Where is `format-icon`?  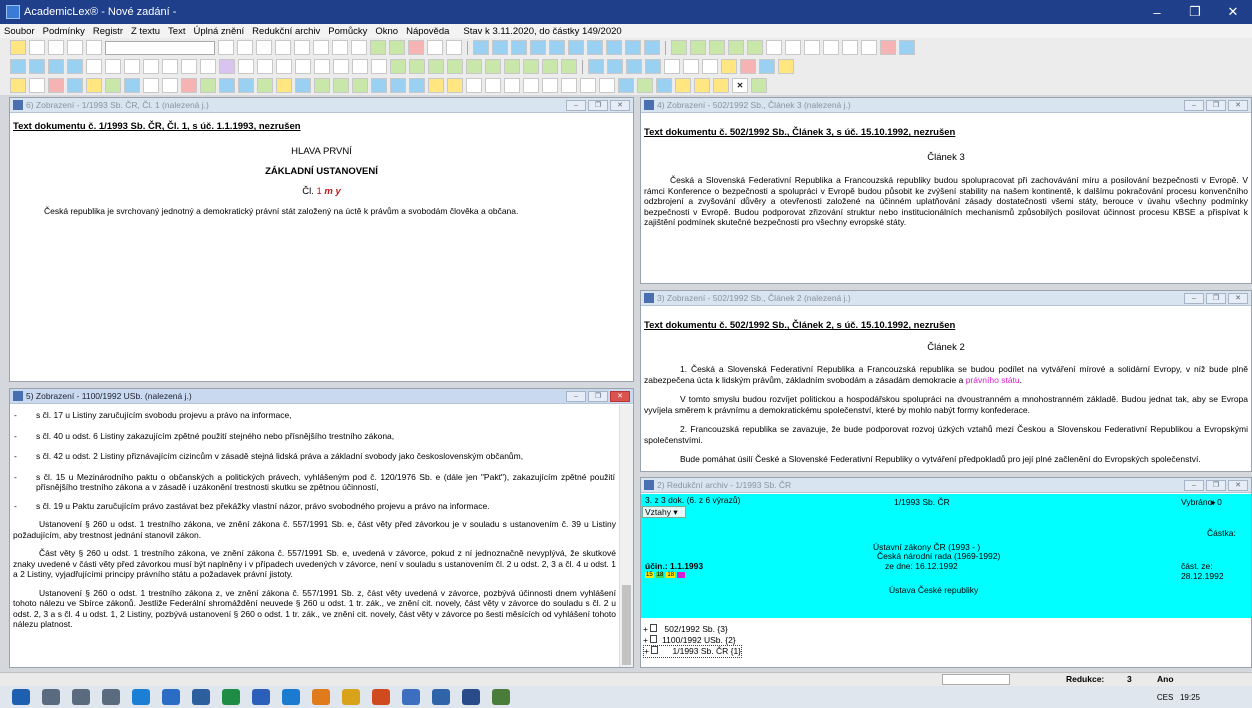 format-icon is located at coordinates (18, 47).